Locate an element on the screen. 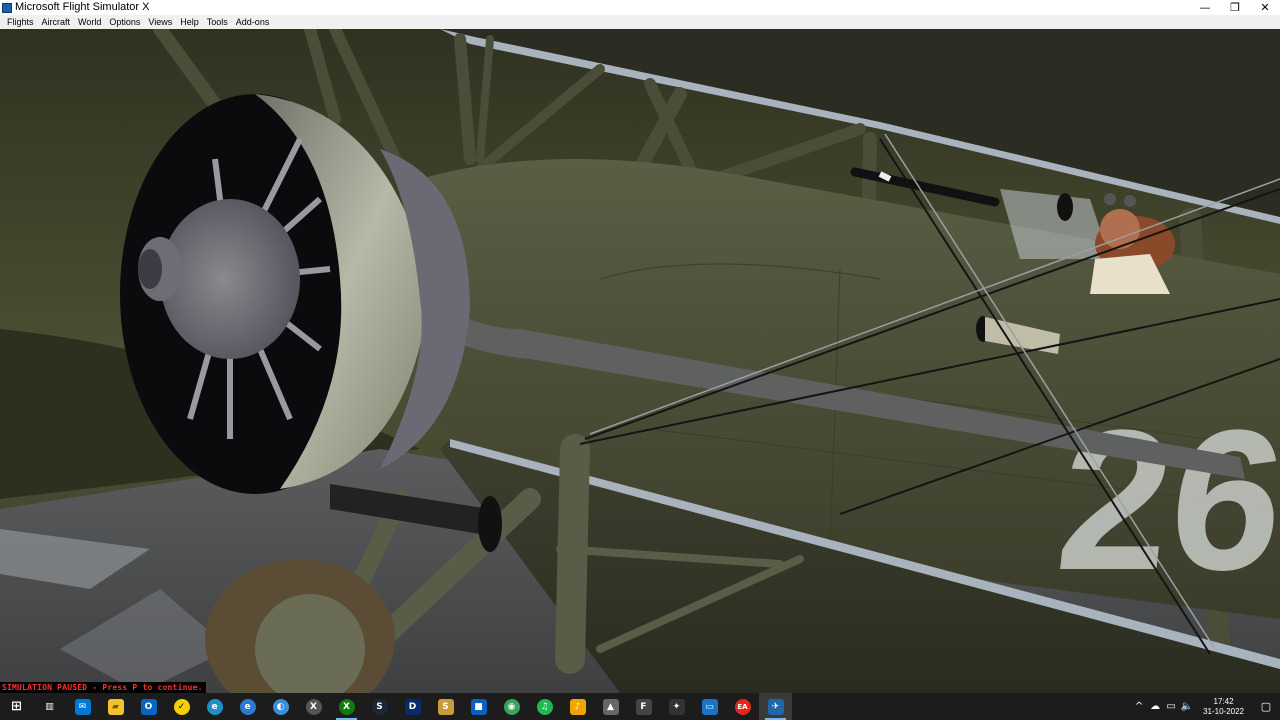  taskbar-airplane-app: ▲ is located at coordinates (610, 706).